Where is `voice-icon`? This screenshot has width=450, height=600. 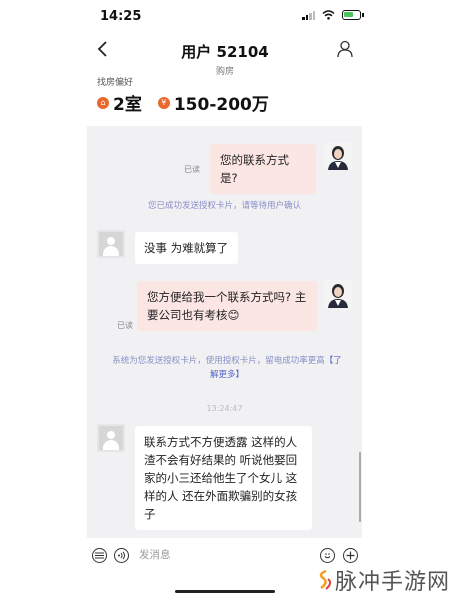 voice-icon is located at coordinates (121, 555).